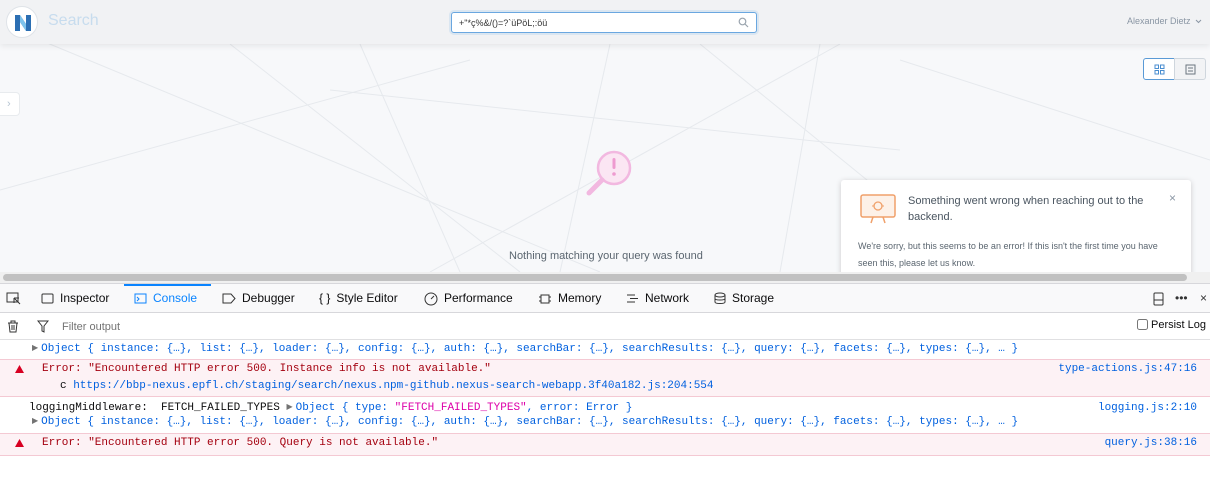  Describe the element at coordinates (357, 326) in the screenshot. I see `filter-output-input` at that location.